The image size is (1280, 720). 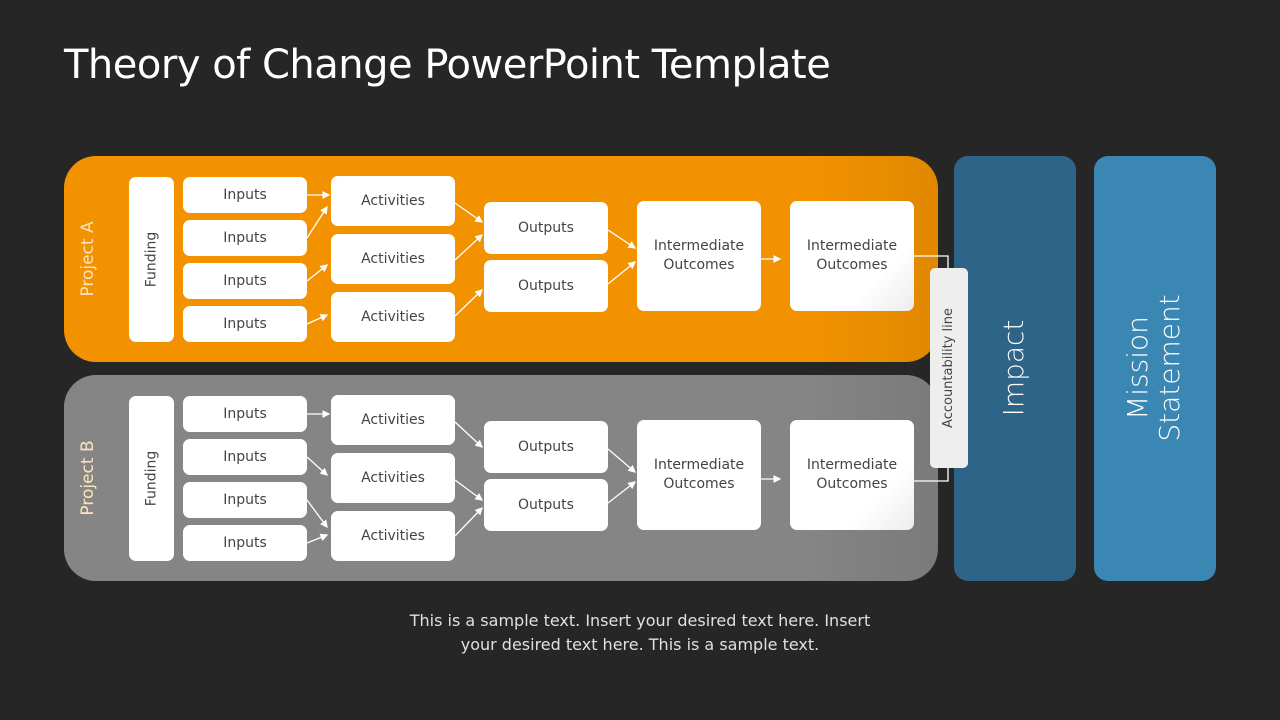 I want to click on accountability-line-label: Accountability line, so click(x=948, y=368).